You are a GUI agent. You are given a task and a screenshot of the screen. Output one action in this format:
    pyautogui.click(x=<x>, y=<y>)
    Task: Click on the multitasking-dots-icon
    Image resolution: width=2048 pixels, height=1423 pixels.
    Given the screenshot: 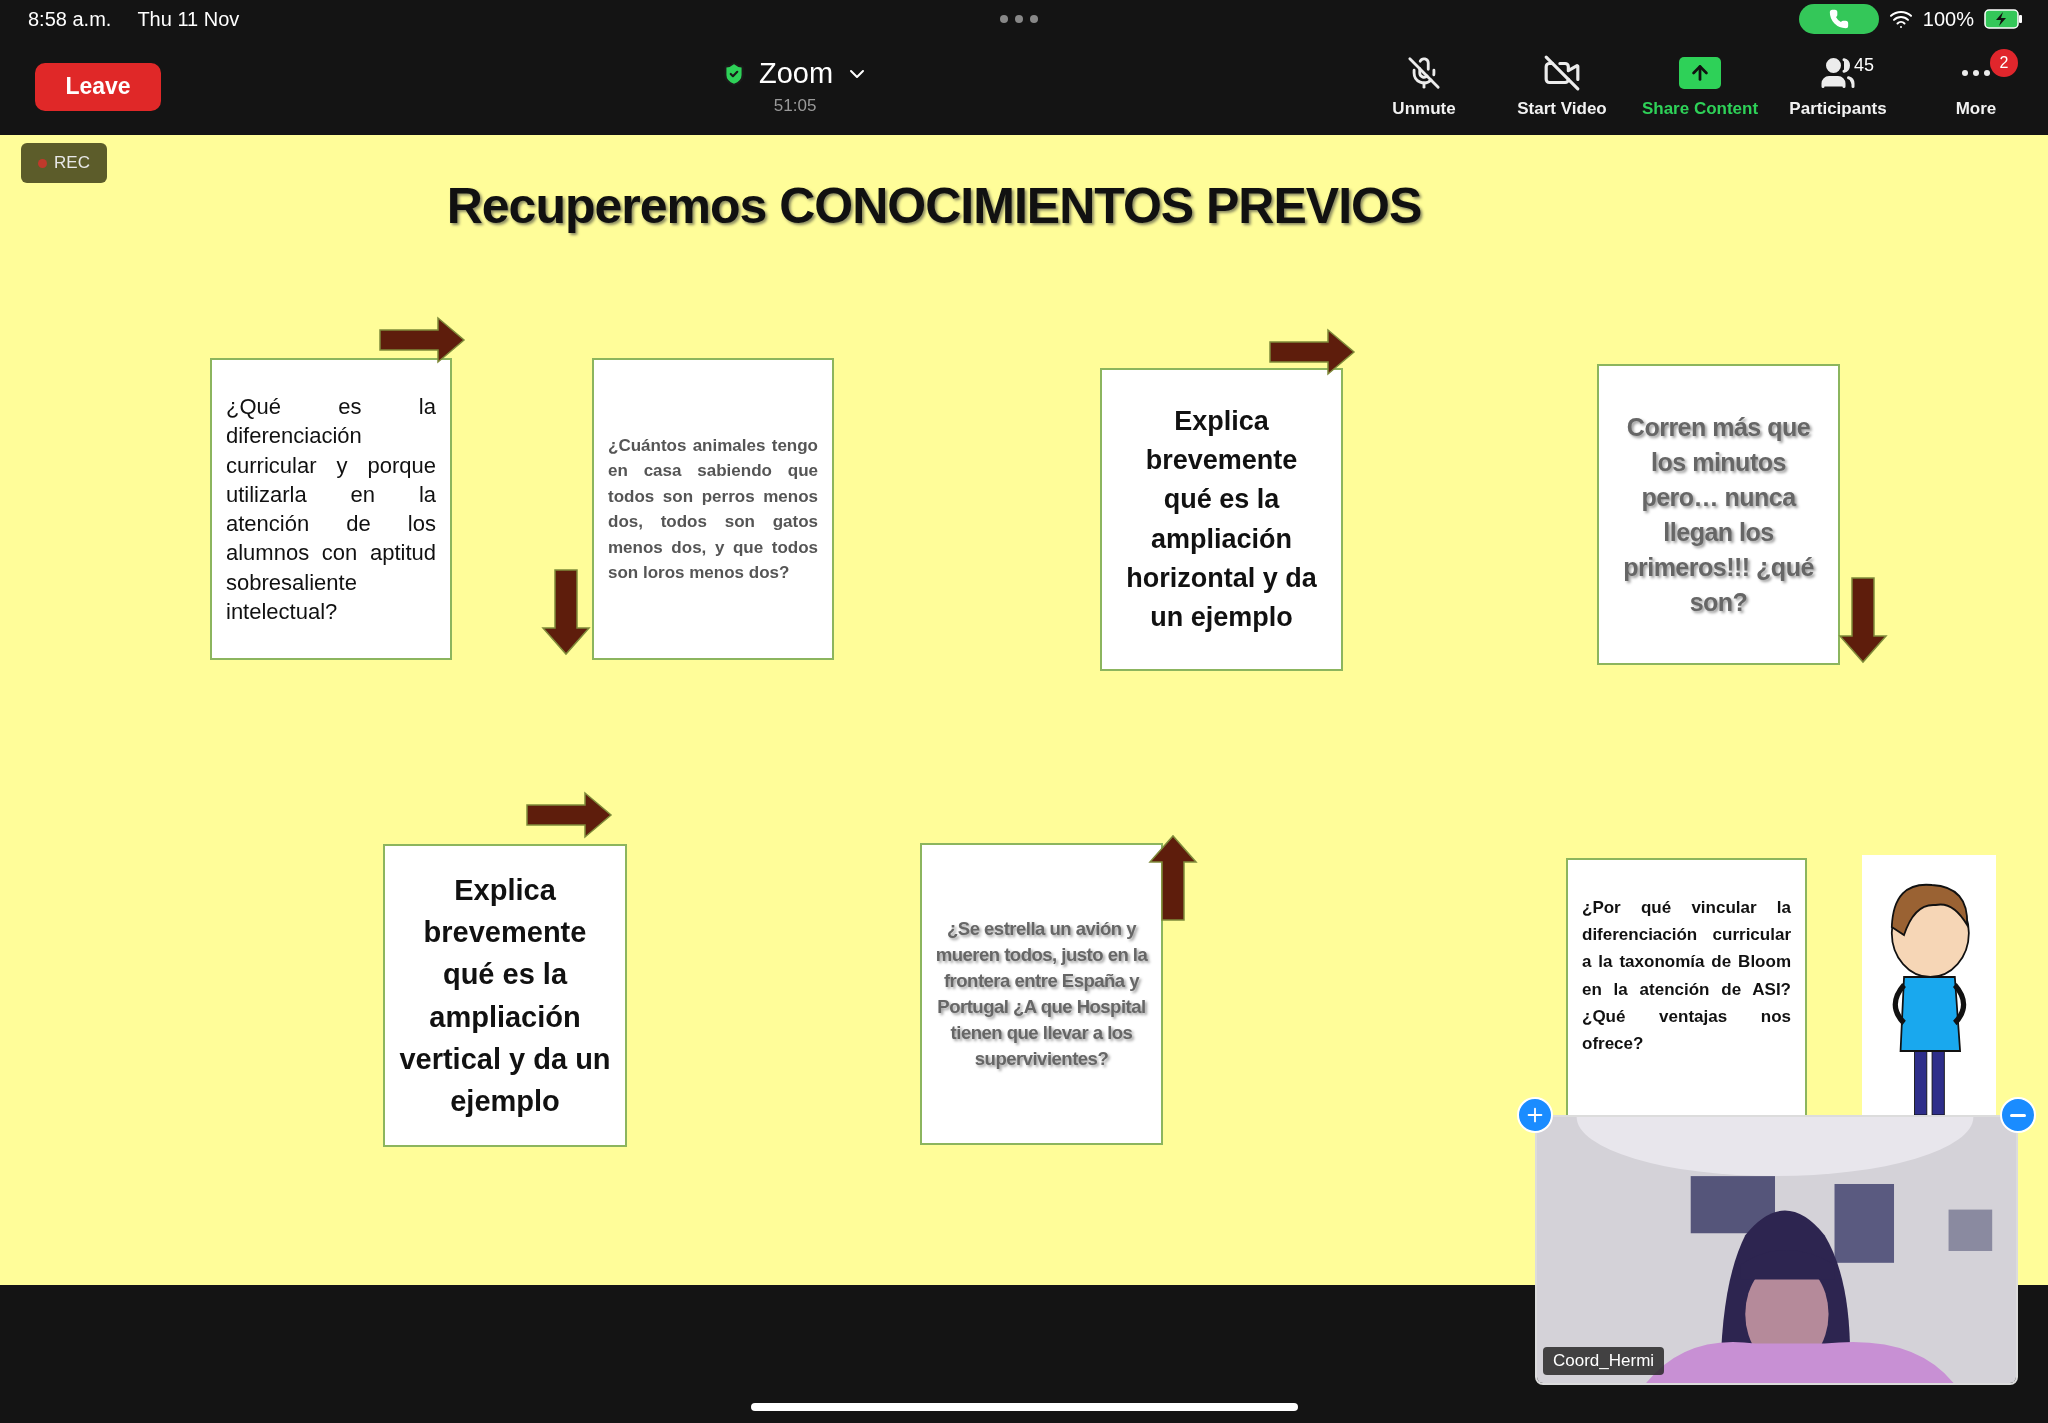 What is the action you would take?
    pyautogui.click(x=1019, y=19)
    